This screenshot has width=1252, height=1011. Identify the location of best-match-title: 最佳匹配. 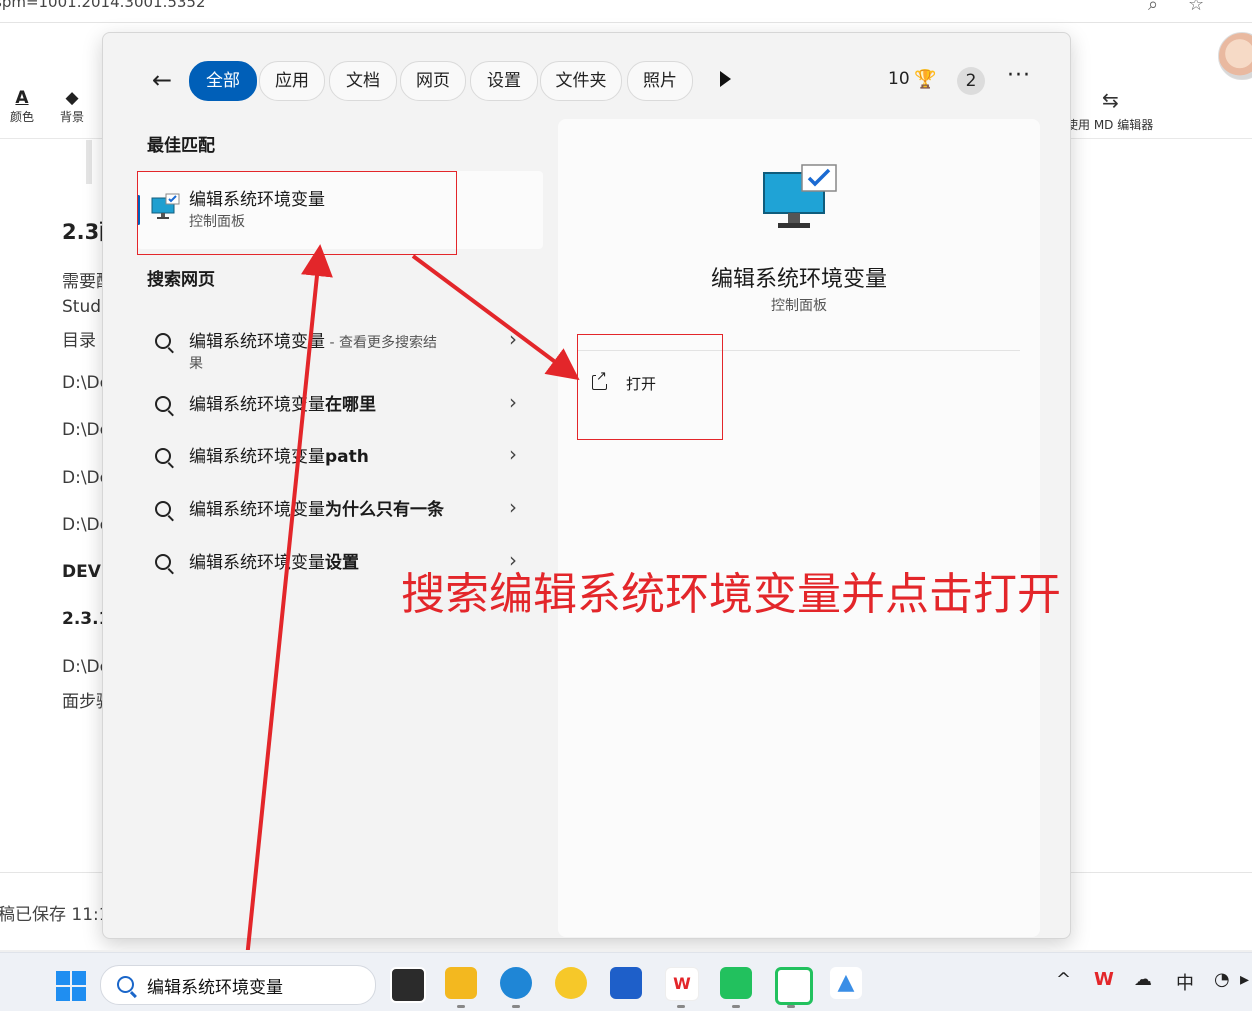
(181, 146).